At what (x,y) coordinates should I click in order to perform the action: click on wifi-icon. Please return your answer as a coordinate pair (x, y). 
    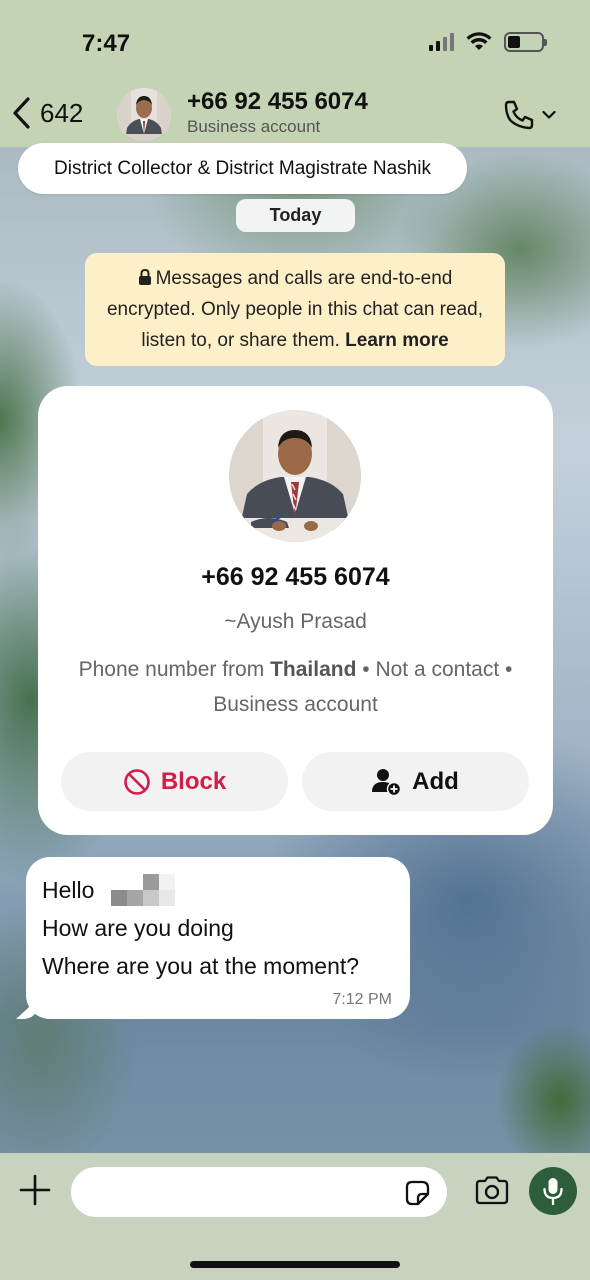
    Looking at the image, I should click on (479, 41).